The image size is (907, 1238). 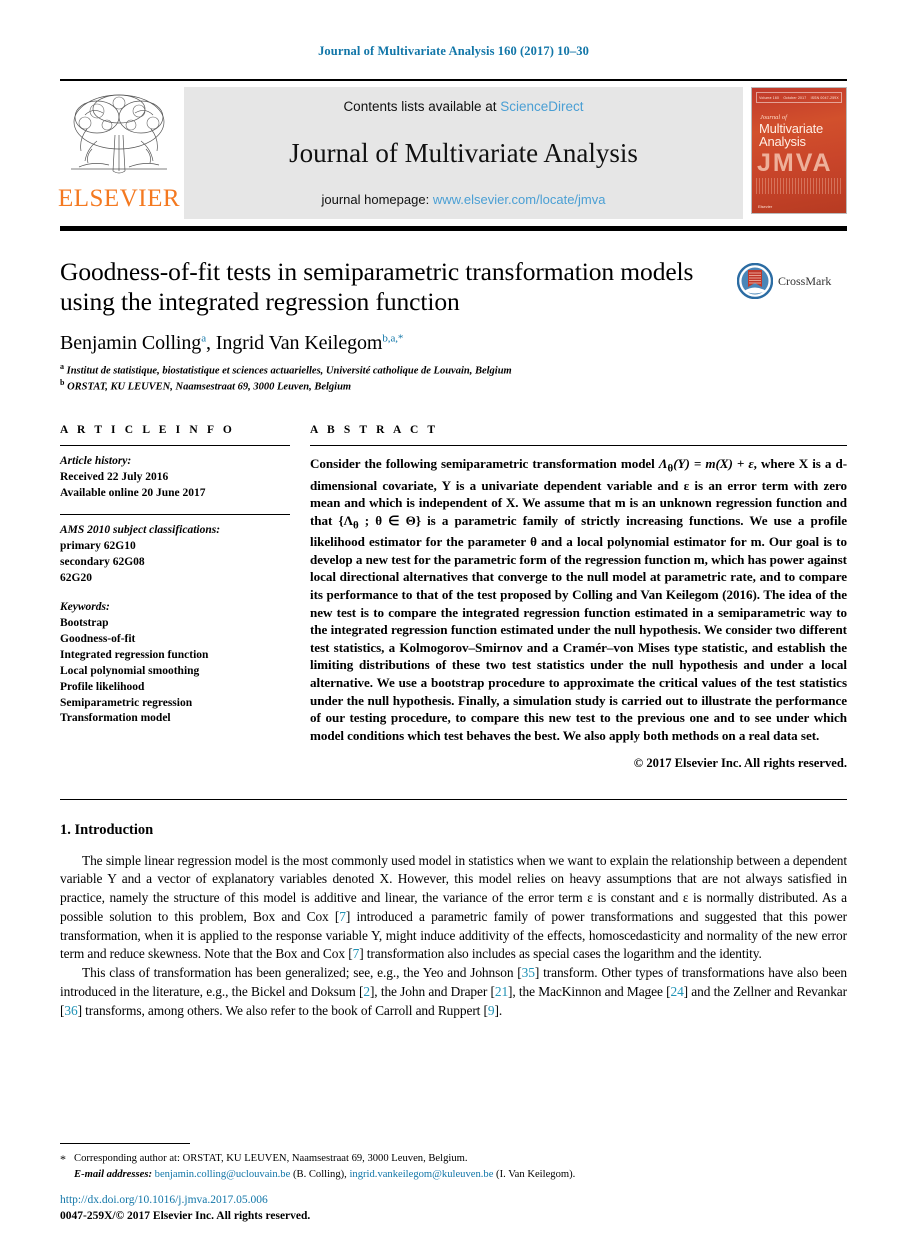 What do you see at coordinates (422, 106) in the screenshot?
I see `contents-text: Contents lists available at` at bounding box center [422, 106].